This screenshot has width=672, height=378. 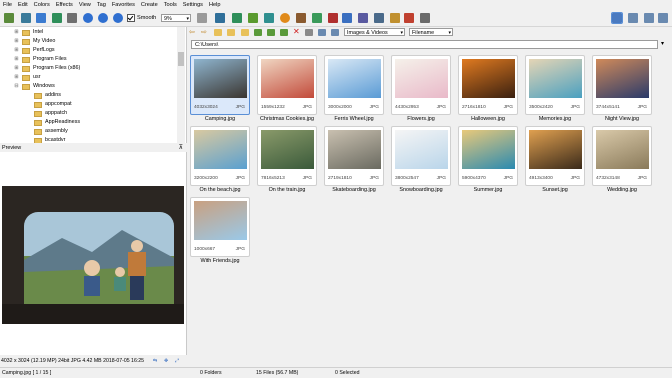 I want to click on thumbnail-item: 1559x1232 JPG, so click(x=287, y=85).